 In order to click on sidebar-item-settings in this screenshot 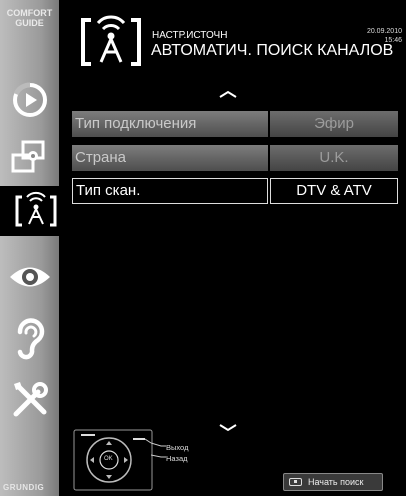, I will do `click(29, 400)`.